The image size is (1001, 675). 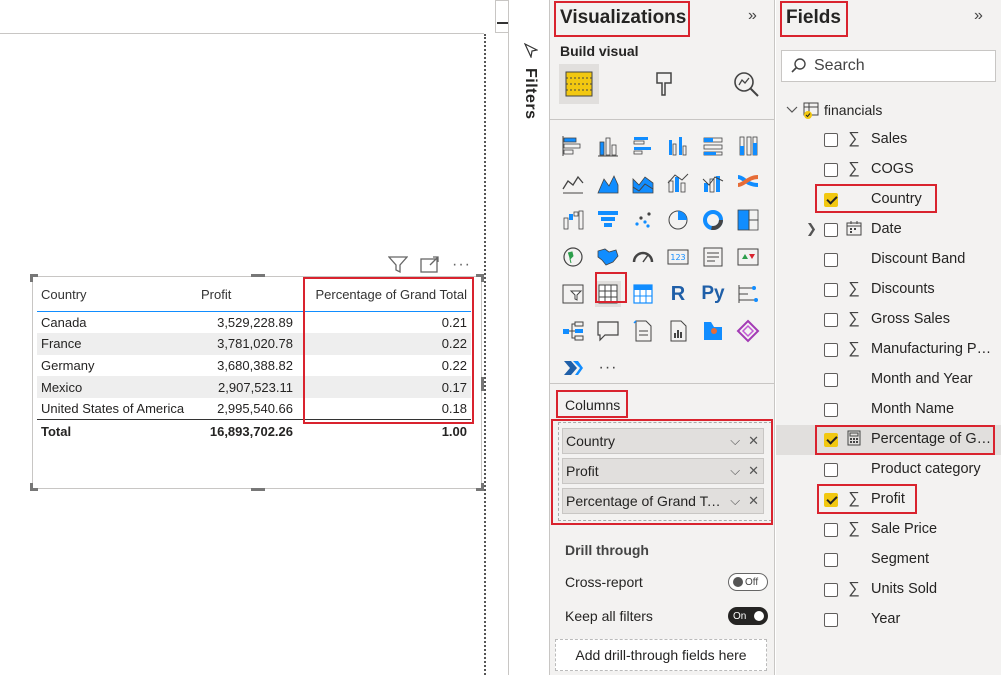 What do you see at coordinates (888, 470) in the screenshot?
I see `field-item-product-category: Product category` at bounding box center [888, 470].